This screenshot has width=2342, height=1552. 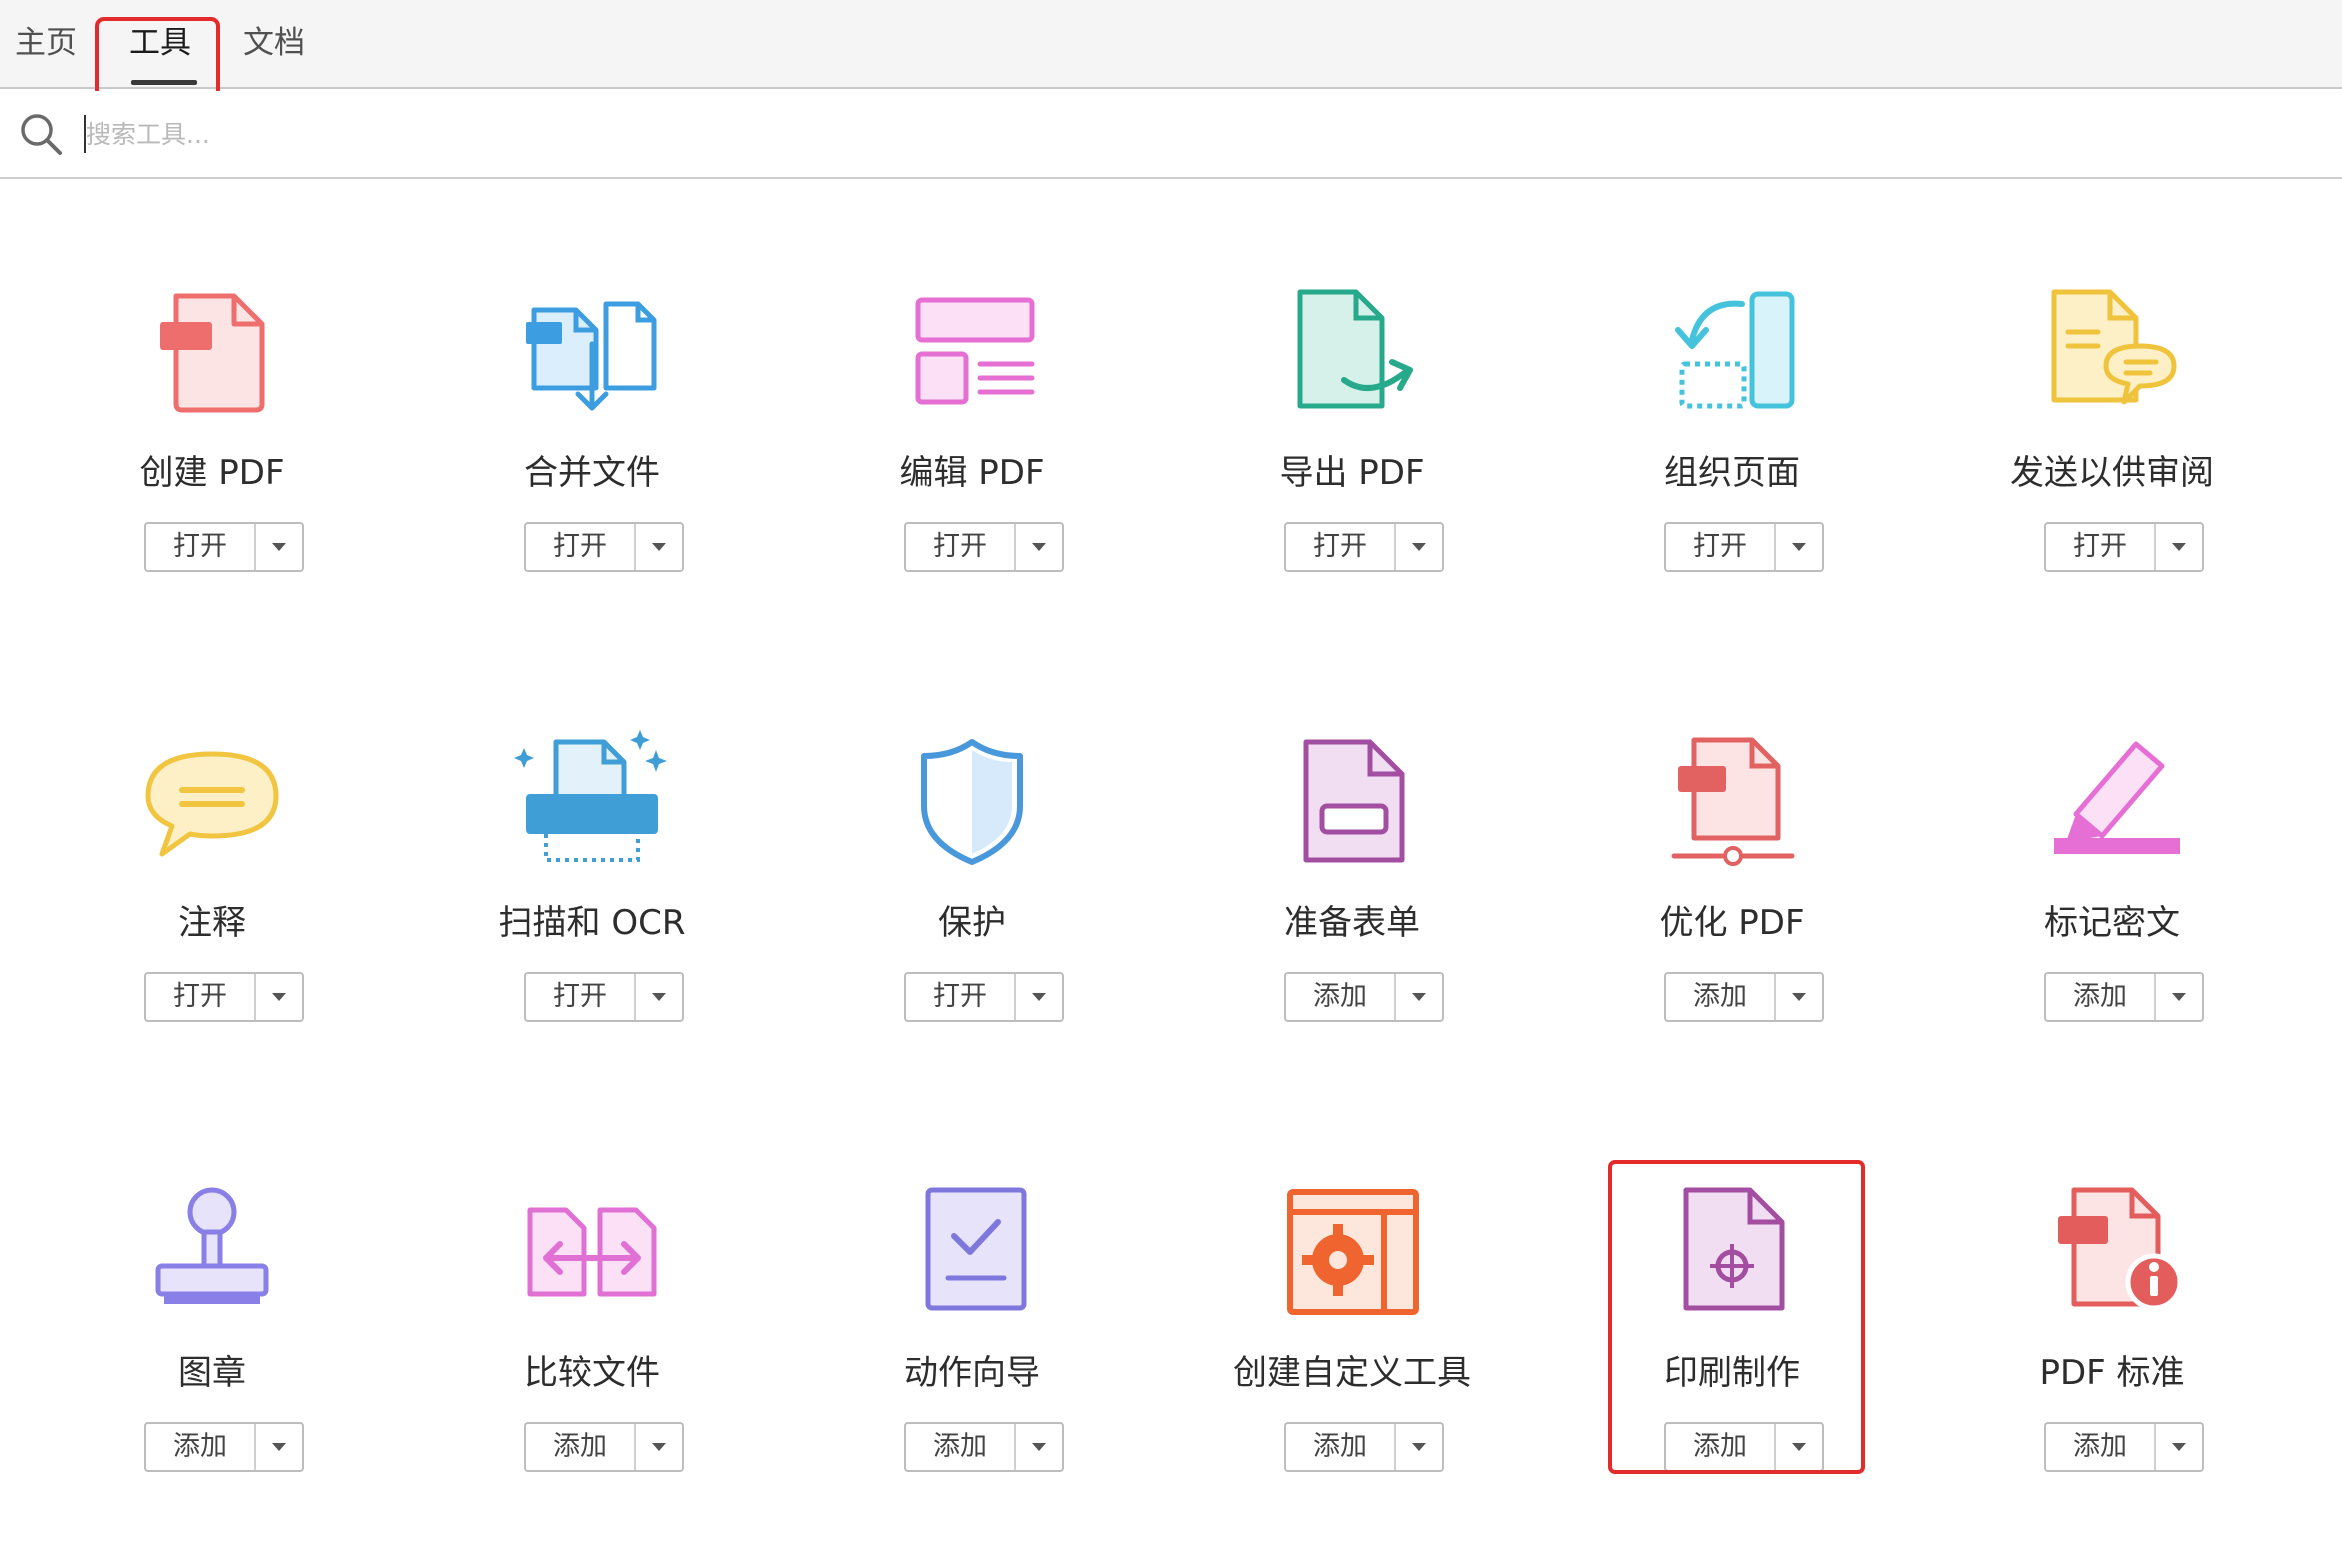 I want to click on action-wizard-icon, so click(x=972, y=1250).